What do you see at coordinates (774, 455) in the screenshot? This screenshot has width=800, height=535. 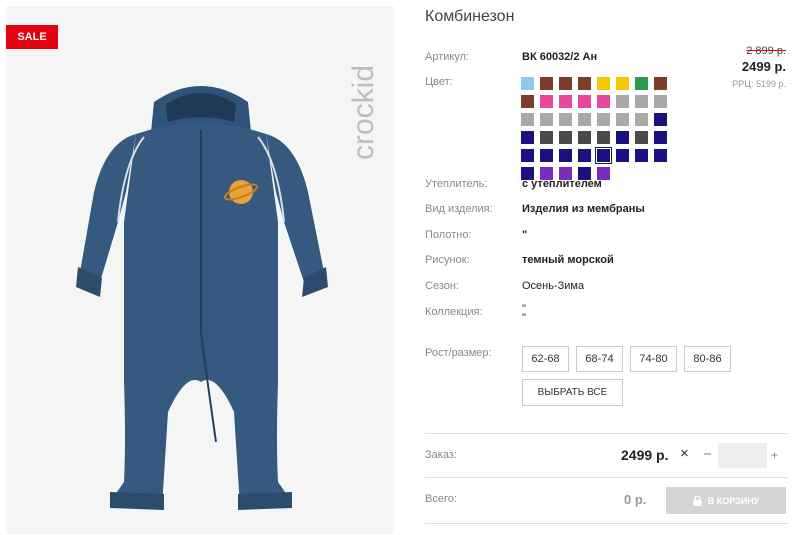 I see `quantity-plus-button: +` at bounding box center [774, 455].